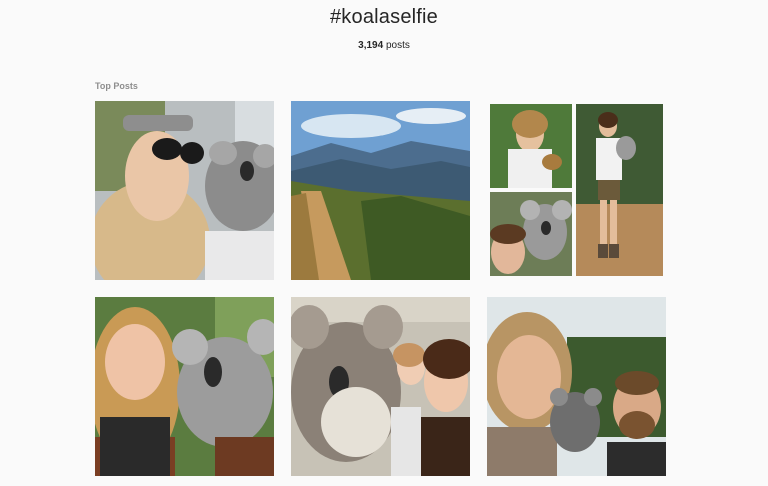 Image resolution: width=768 pixels, height=486 pixels. I want to click on hashtag-title: #koalaselfie, so click(384, 17).